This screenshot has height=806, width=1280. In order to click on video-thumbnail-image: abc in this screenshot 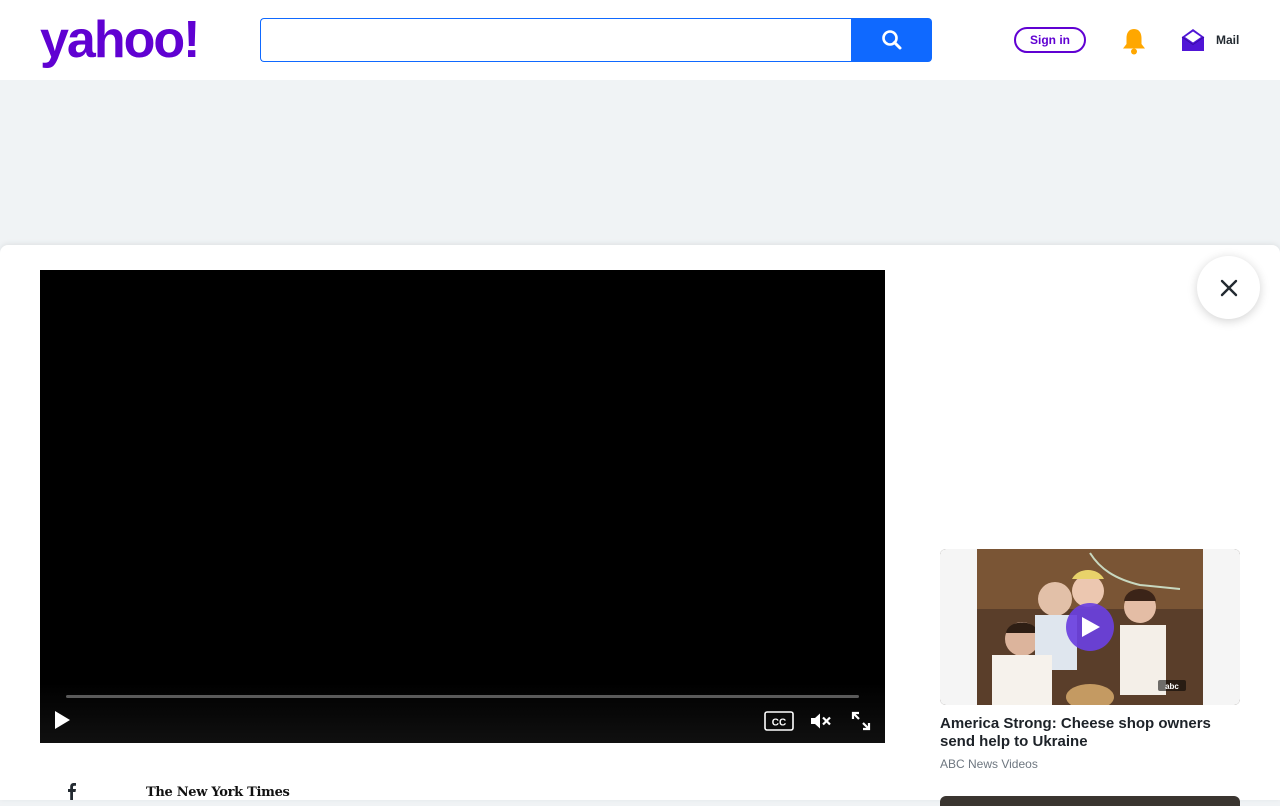, I will do `click(1090, 627)`.